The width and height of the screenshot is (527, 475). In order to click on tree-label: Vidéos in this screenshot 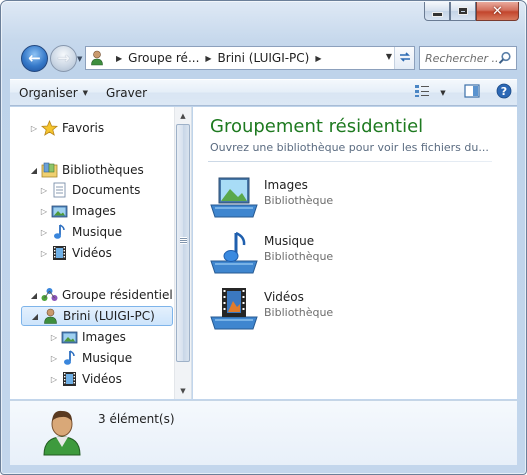, I will do `click(102, 379)`.